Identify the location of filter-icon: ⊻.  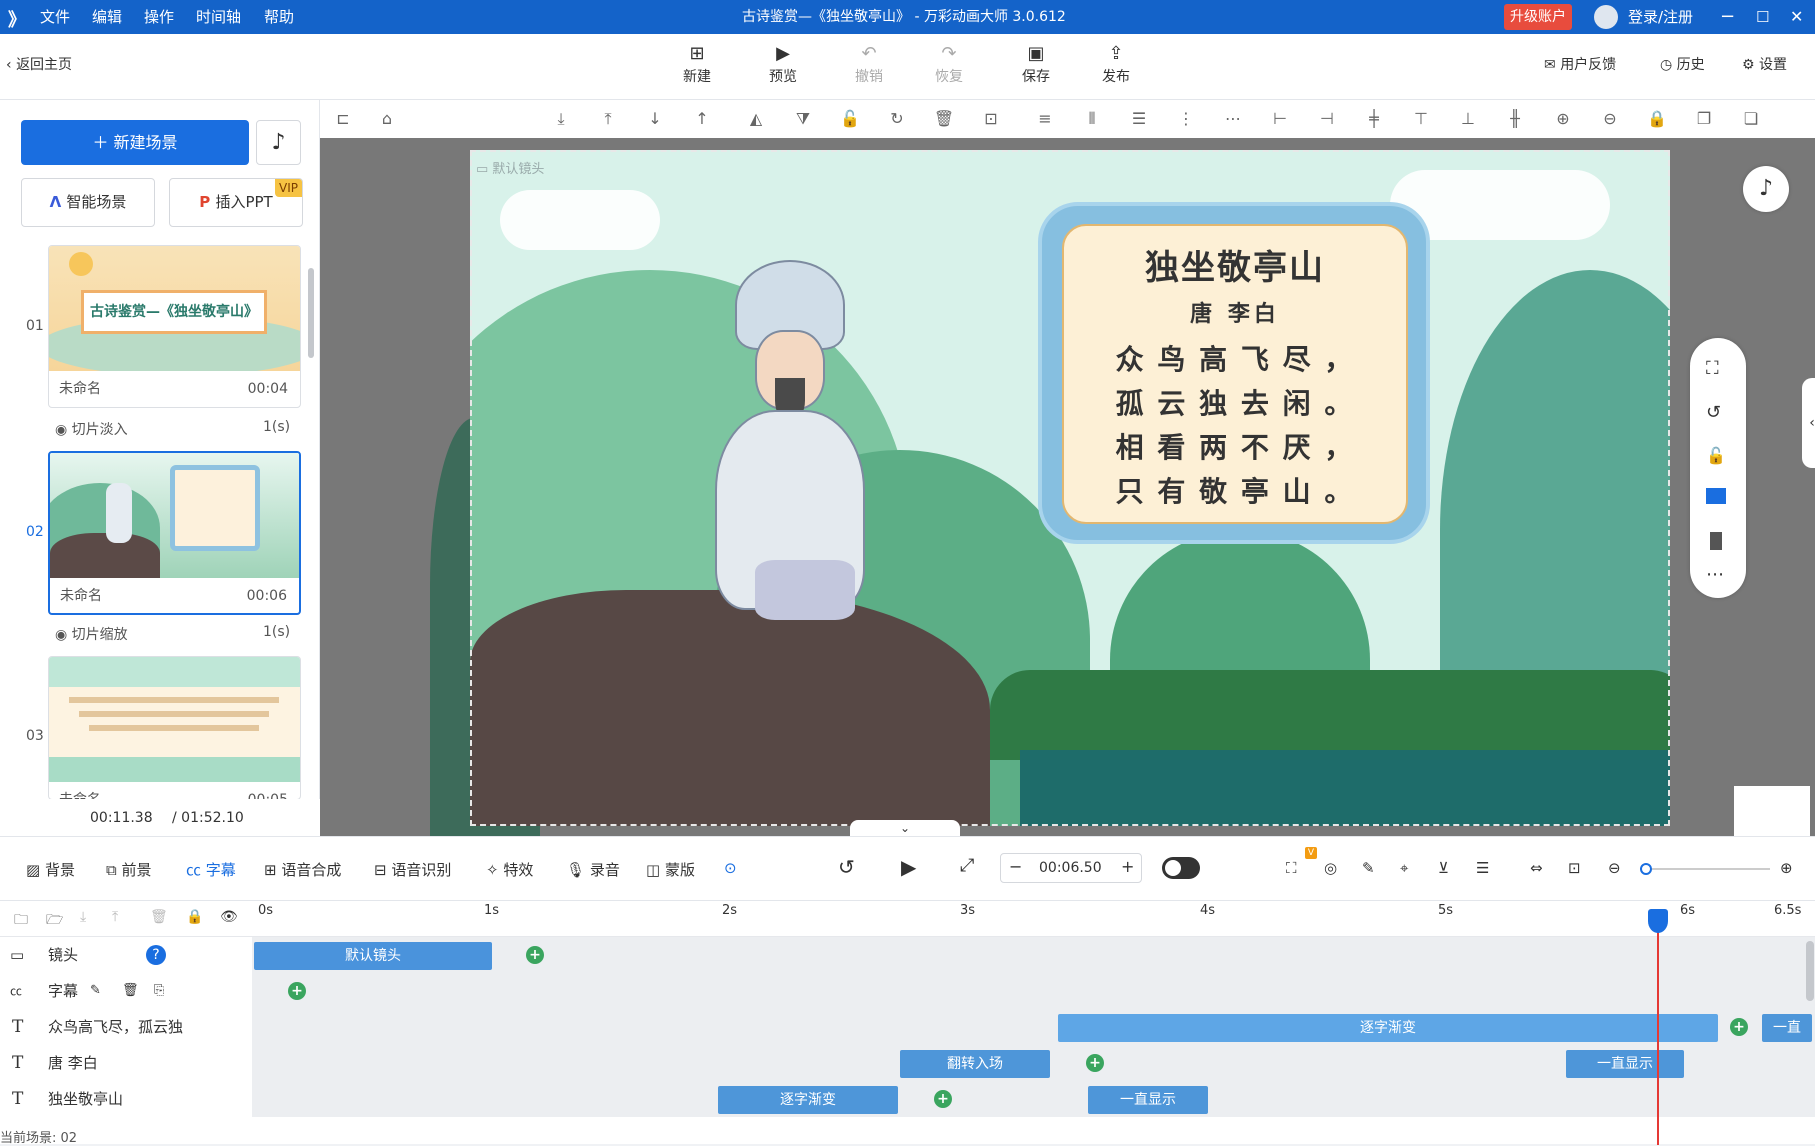
(1443, 868).